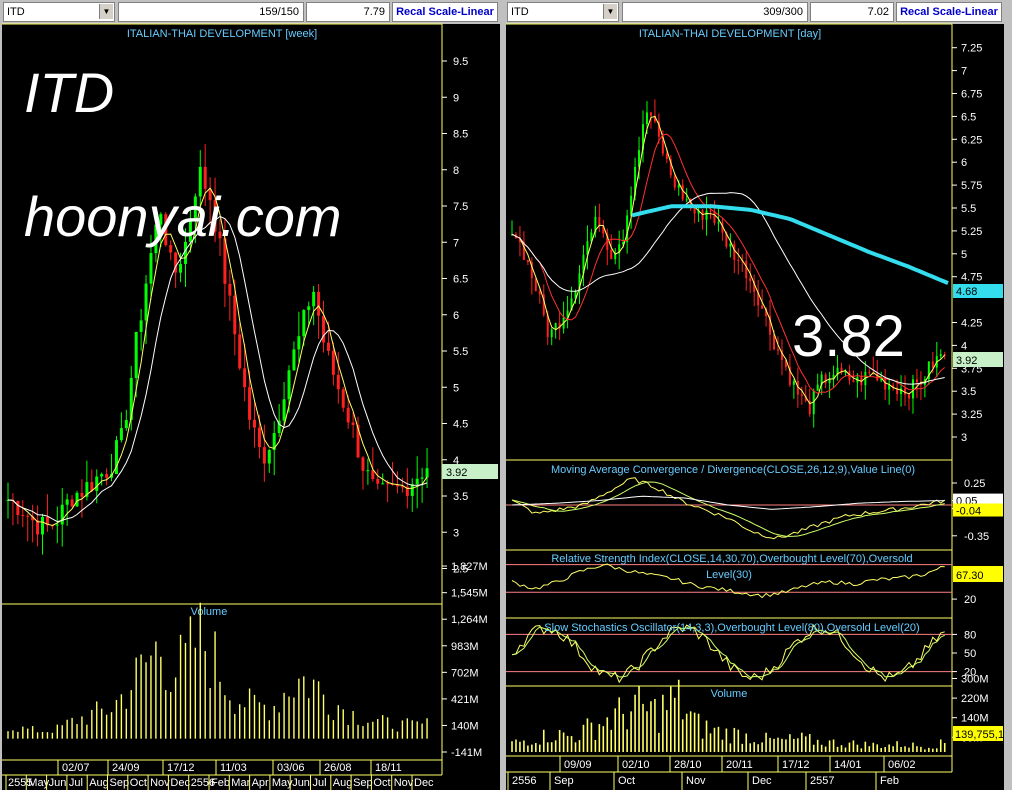  I want to click on ma-price-value: 4.68, so click(966, 292).